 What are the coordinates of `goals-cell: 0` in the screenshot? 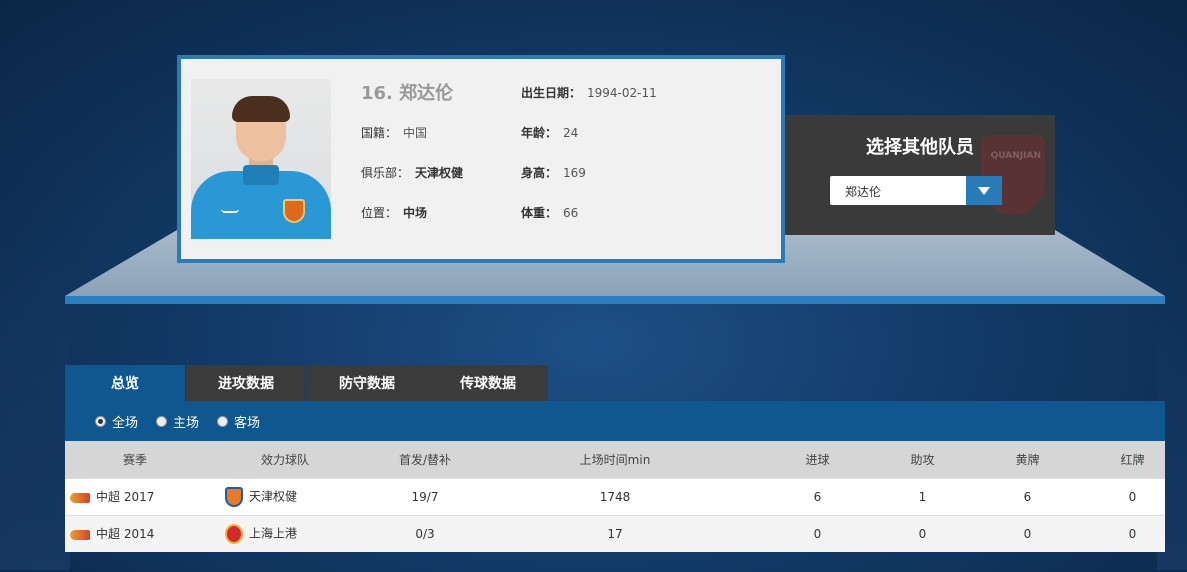 It's located at (817, 533).